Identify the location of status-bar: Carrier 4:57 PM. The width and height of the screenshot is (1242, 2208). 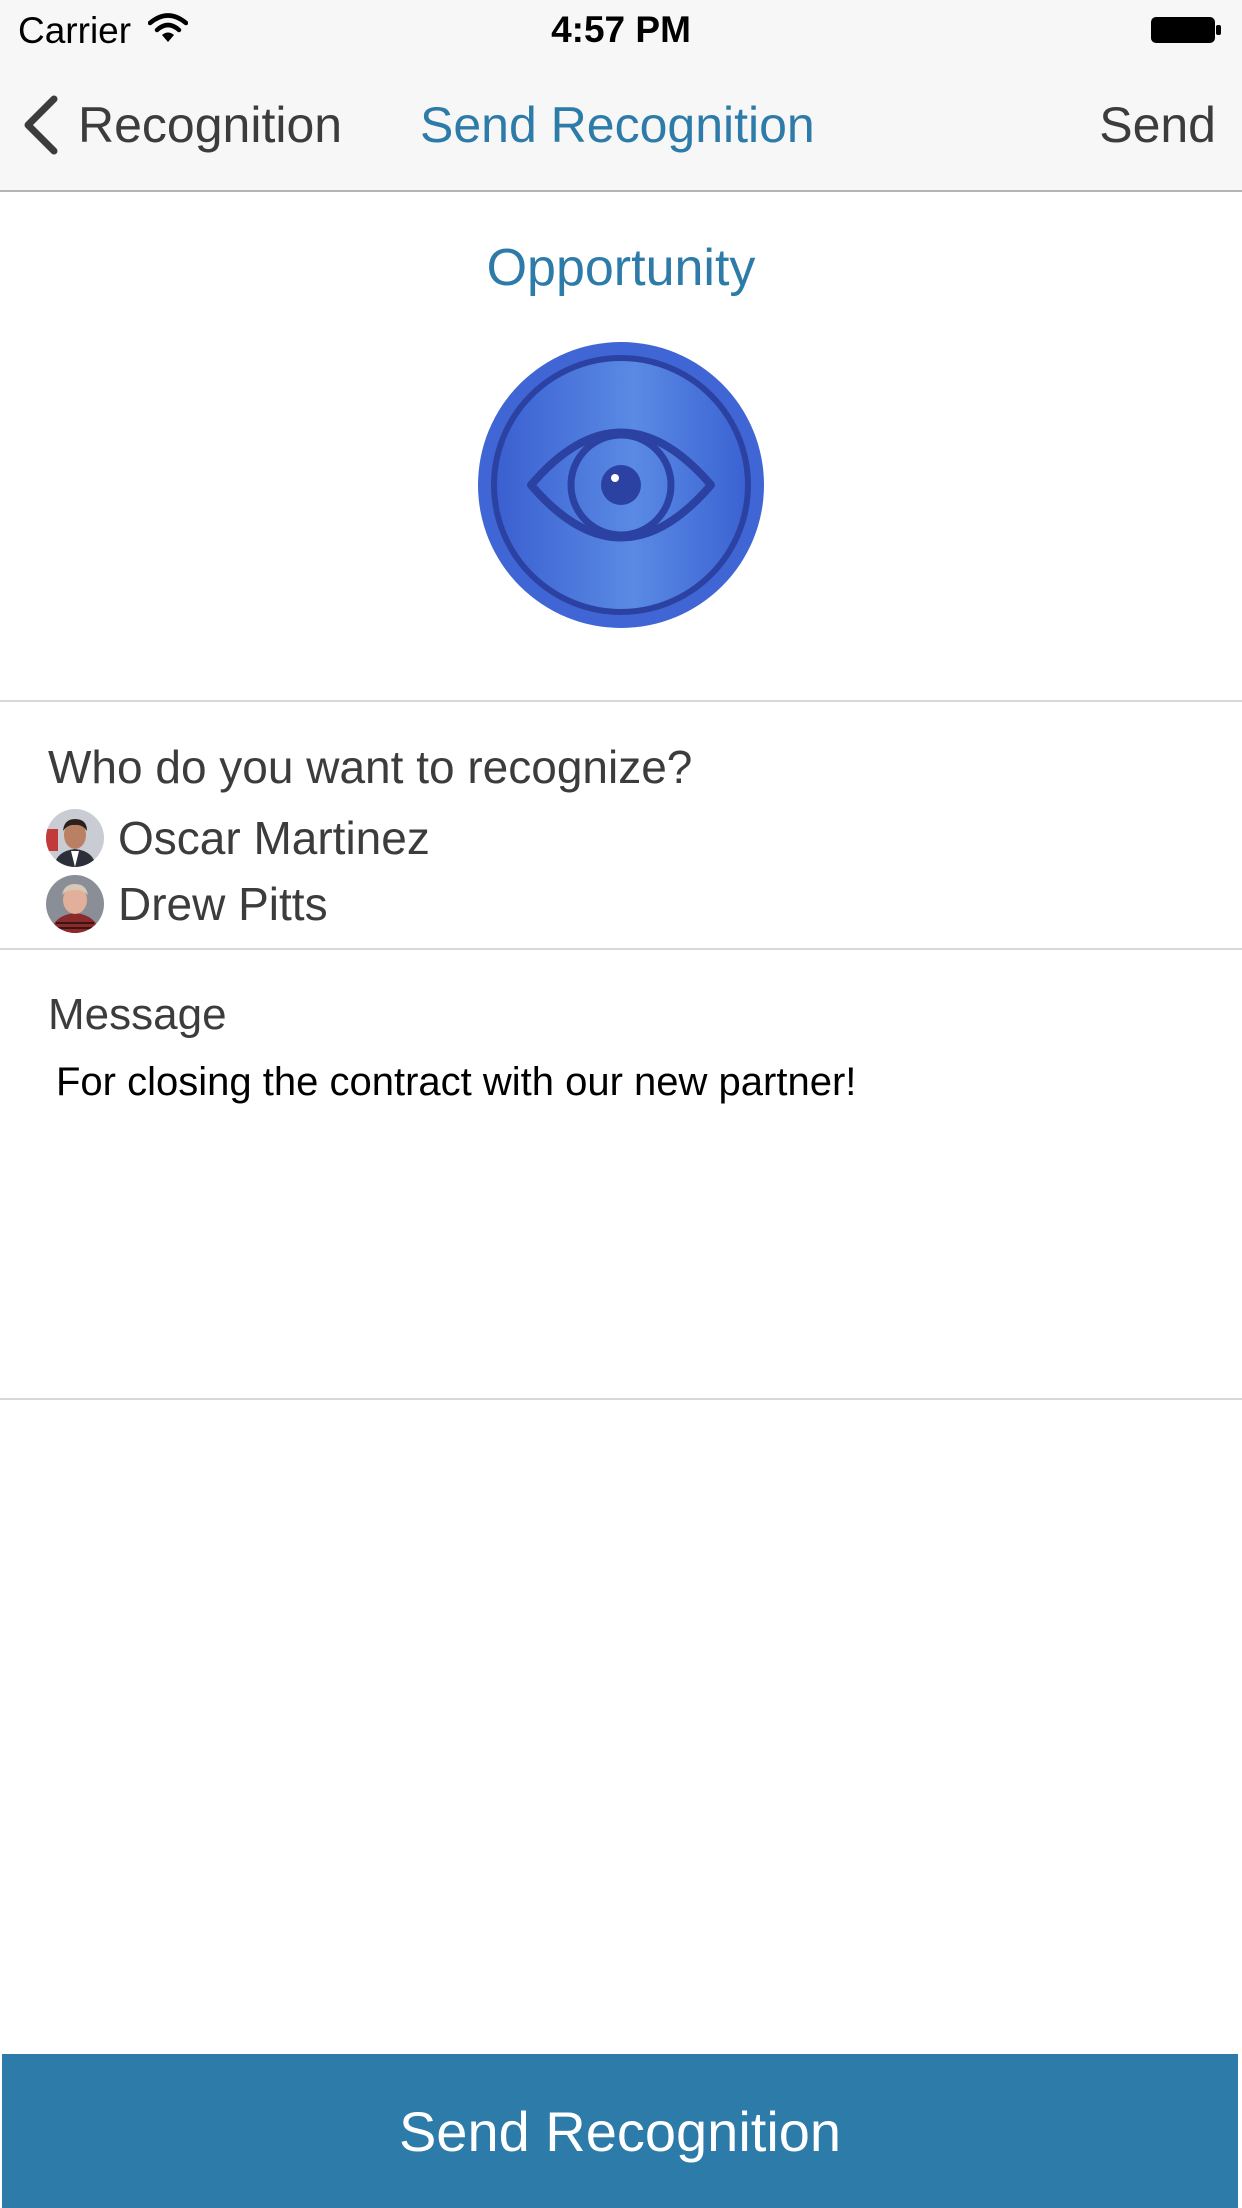
(621, 30).